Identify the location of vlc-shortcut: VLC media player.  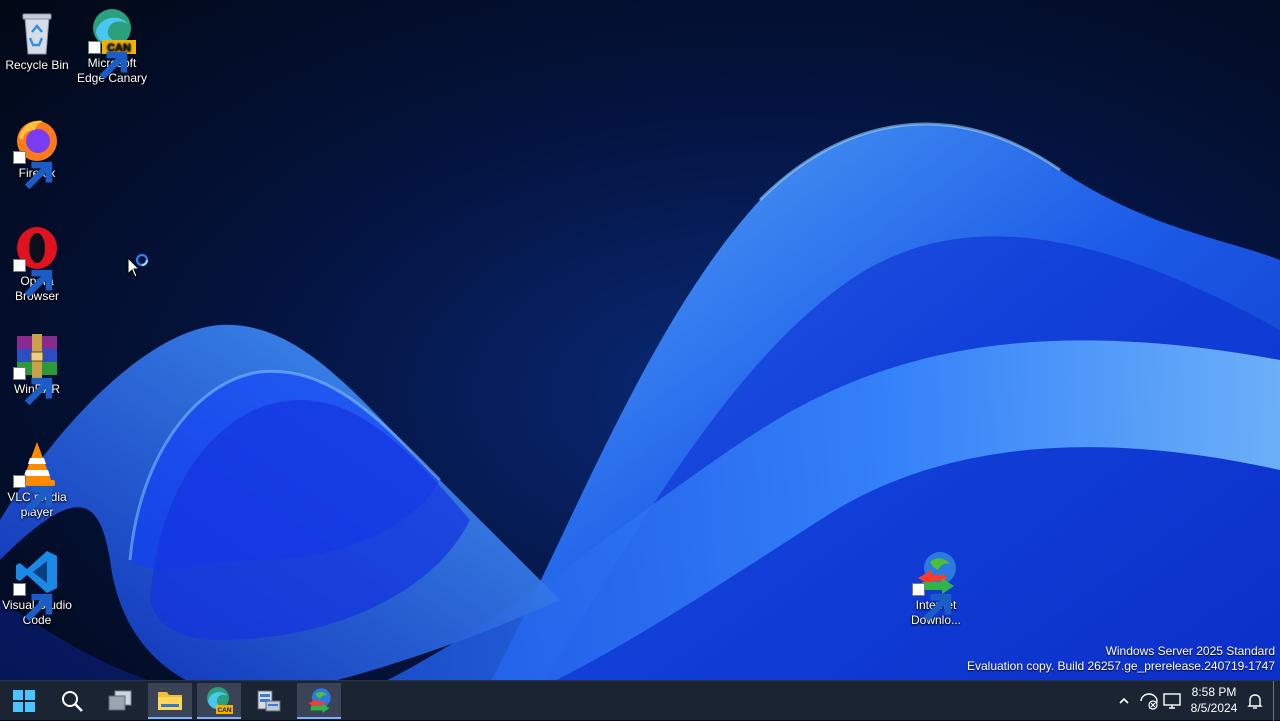
(37, 480).